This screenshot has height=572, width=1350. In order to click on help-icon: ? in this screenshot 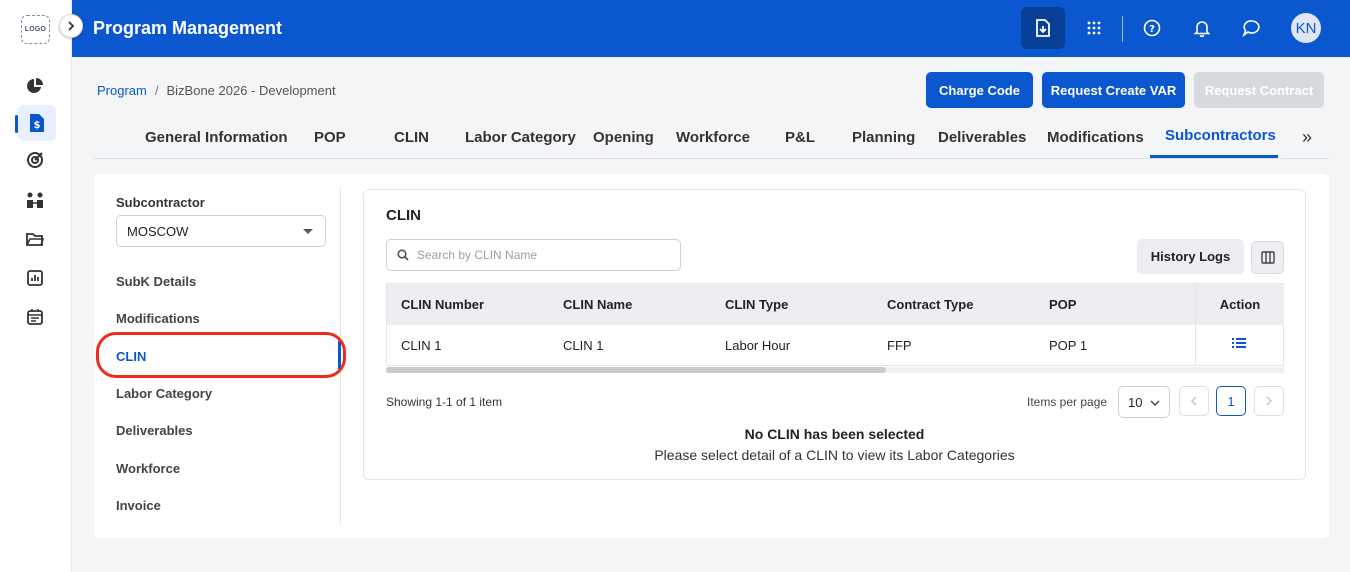, I will do `click(1152, 28)`.